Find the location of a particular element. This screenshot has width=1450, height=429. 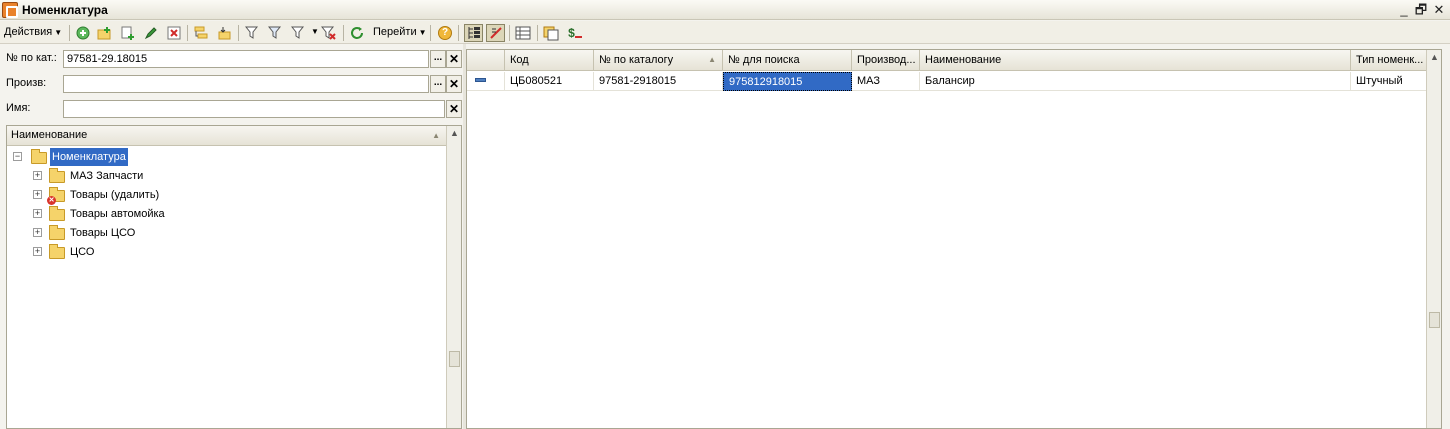

column-header-name: Наименование is located at coordinates (1135, 60).